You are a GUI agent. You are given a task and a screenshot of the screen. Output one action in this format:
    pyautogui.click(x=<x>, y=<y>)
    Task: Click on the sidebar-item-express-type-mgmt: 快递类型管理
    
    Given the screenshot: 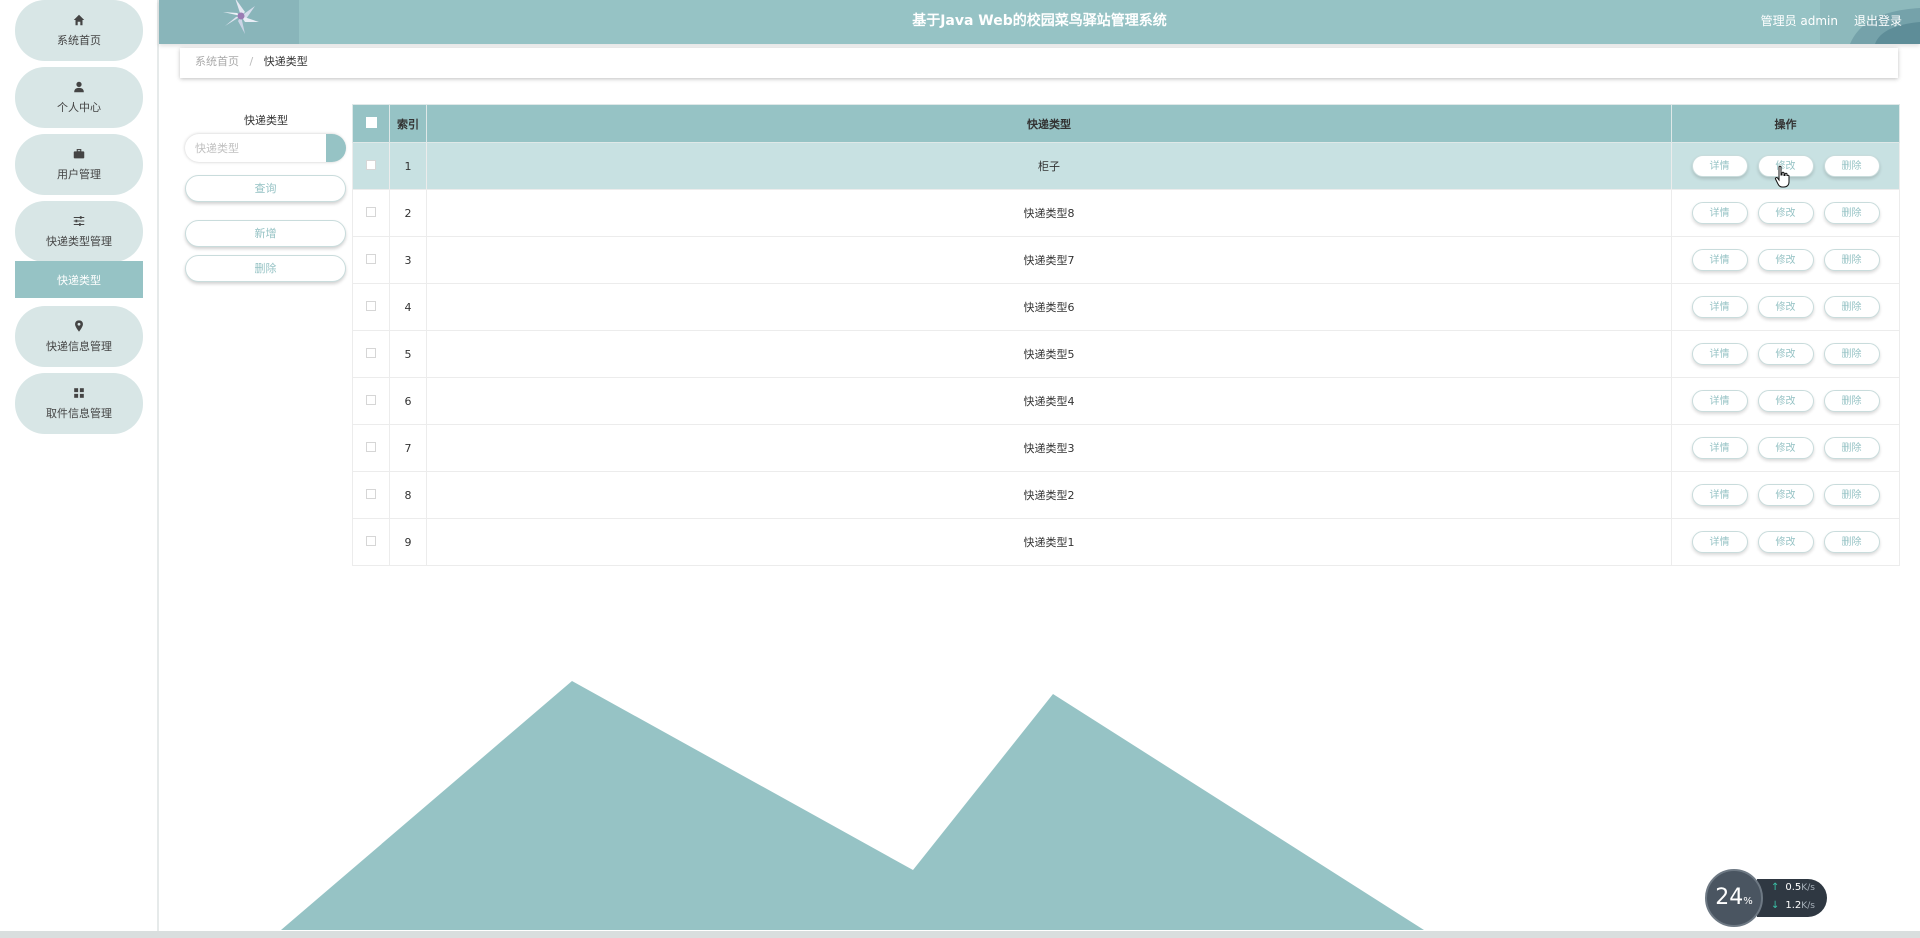 What is the action you would take?
    pyautogui.click(x=79, y=231)
    